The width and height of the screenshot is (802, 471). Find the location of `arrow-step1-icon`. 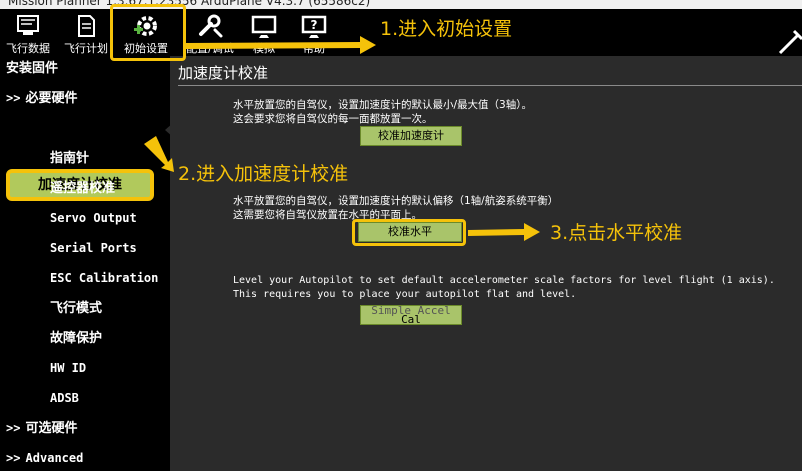

arrow-step1-icon is located at coordinates (281, 45).